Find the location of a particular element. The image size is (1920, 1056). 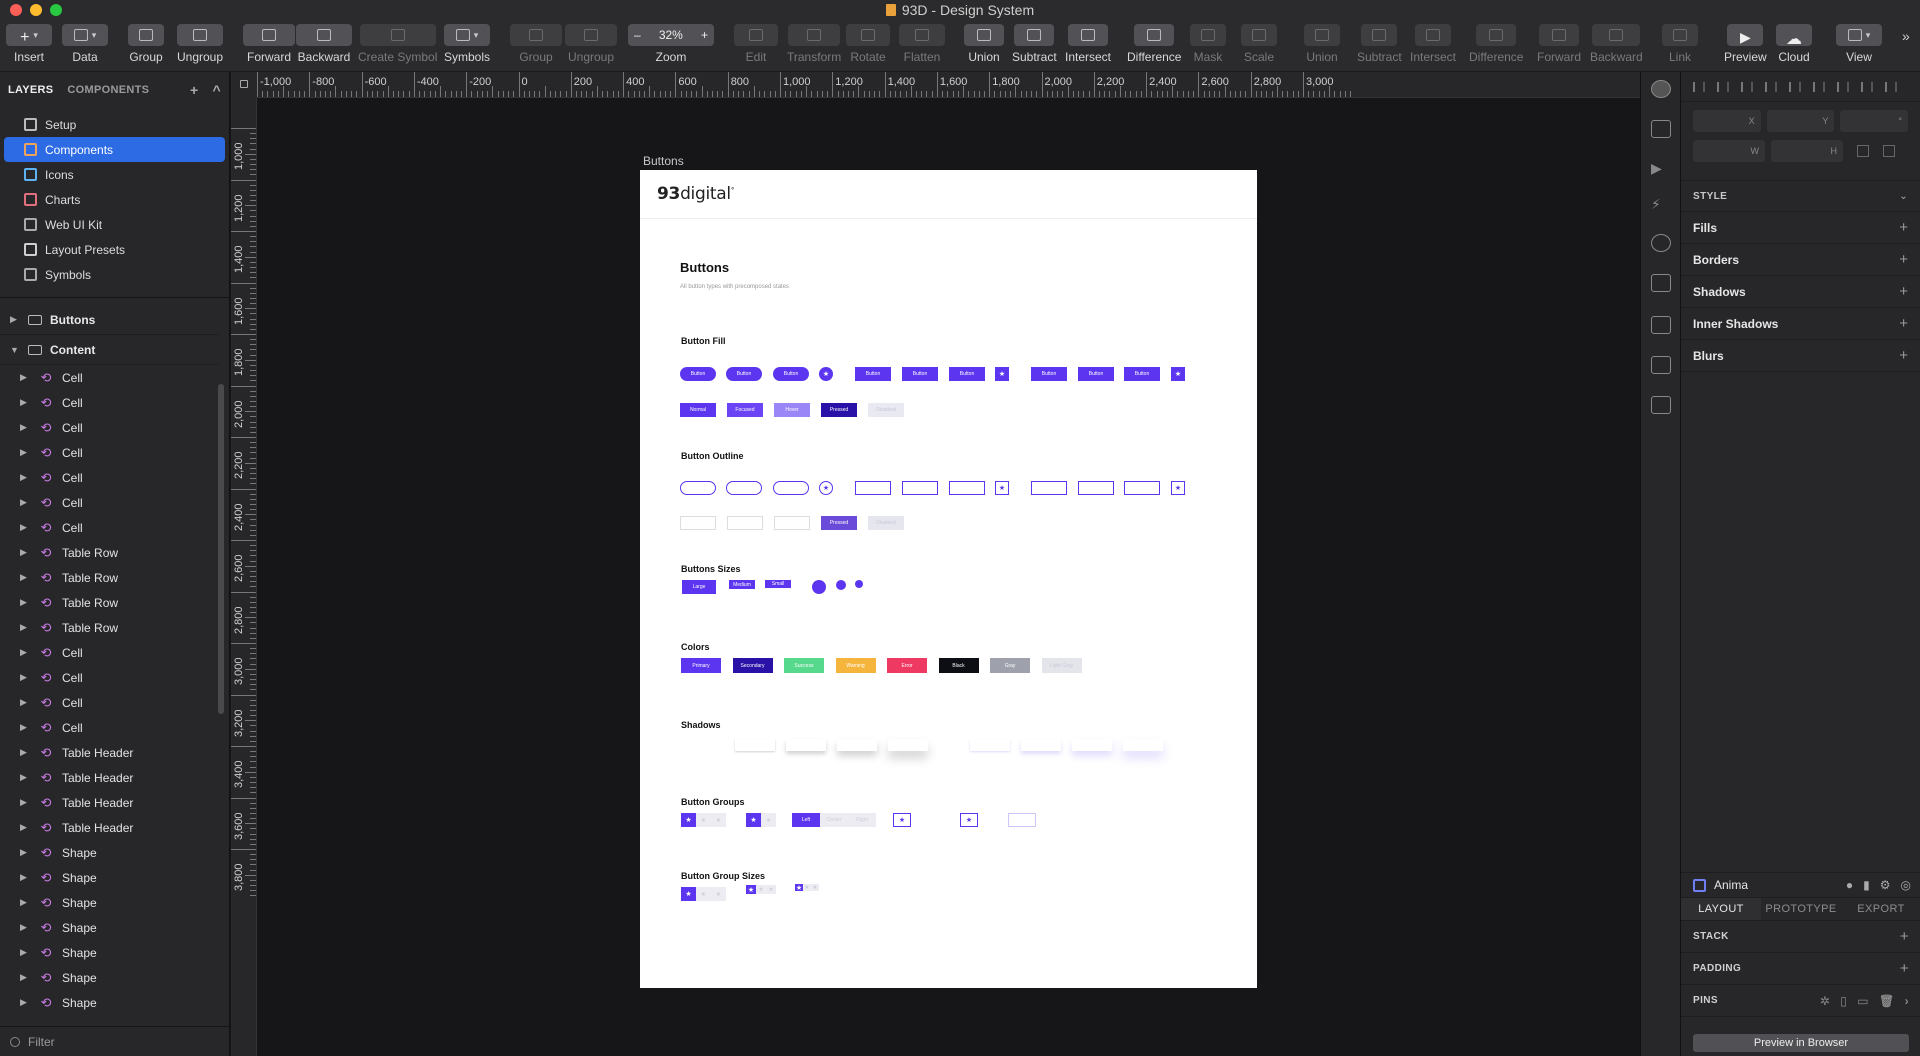

list-icon is located at coordinates (1661, 283).